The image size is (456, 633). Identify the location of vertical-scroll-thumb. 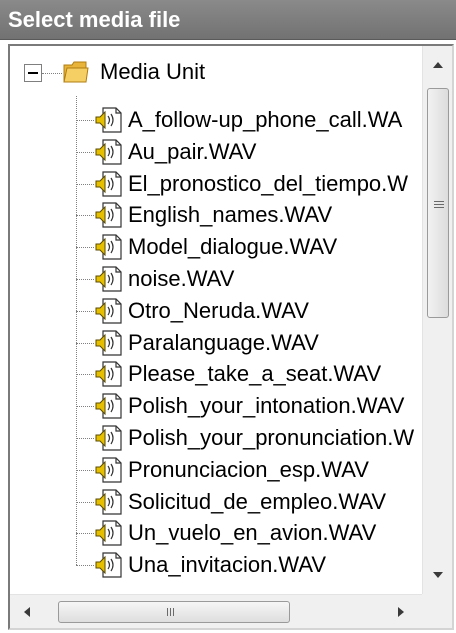
(438, 203).